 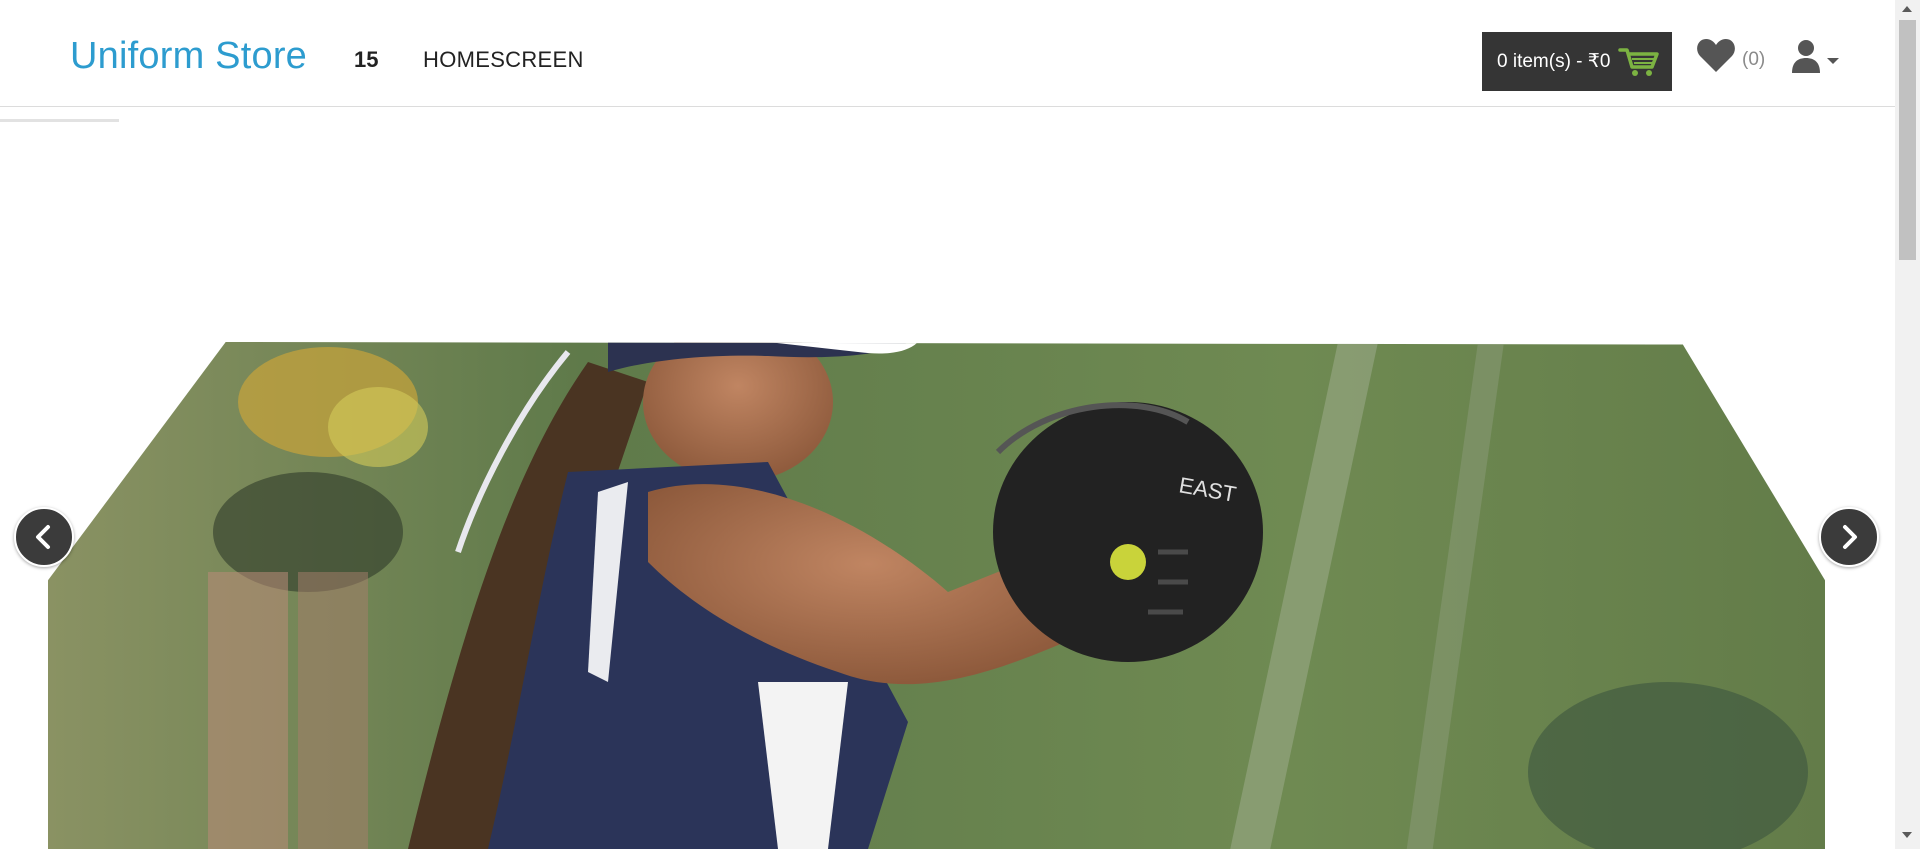 I want to click on scroll-up-arrow-icon, so click(x=1907, y=9).